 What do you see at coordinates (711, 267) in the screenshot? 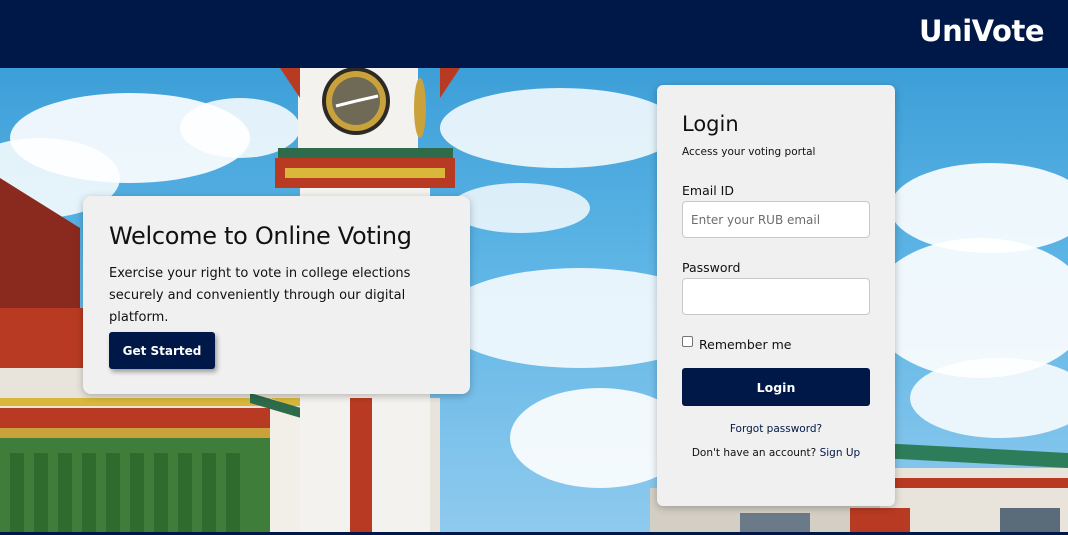
I see `password-label: Password` at bounding box center [711, 267].